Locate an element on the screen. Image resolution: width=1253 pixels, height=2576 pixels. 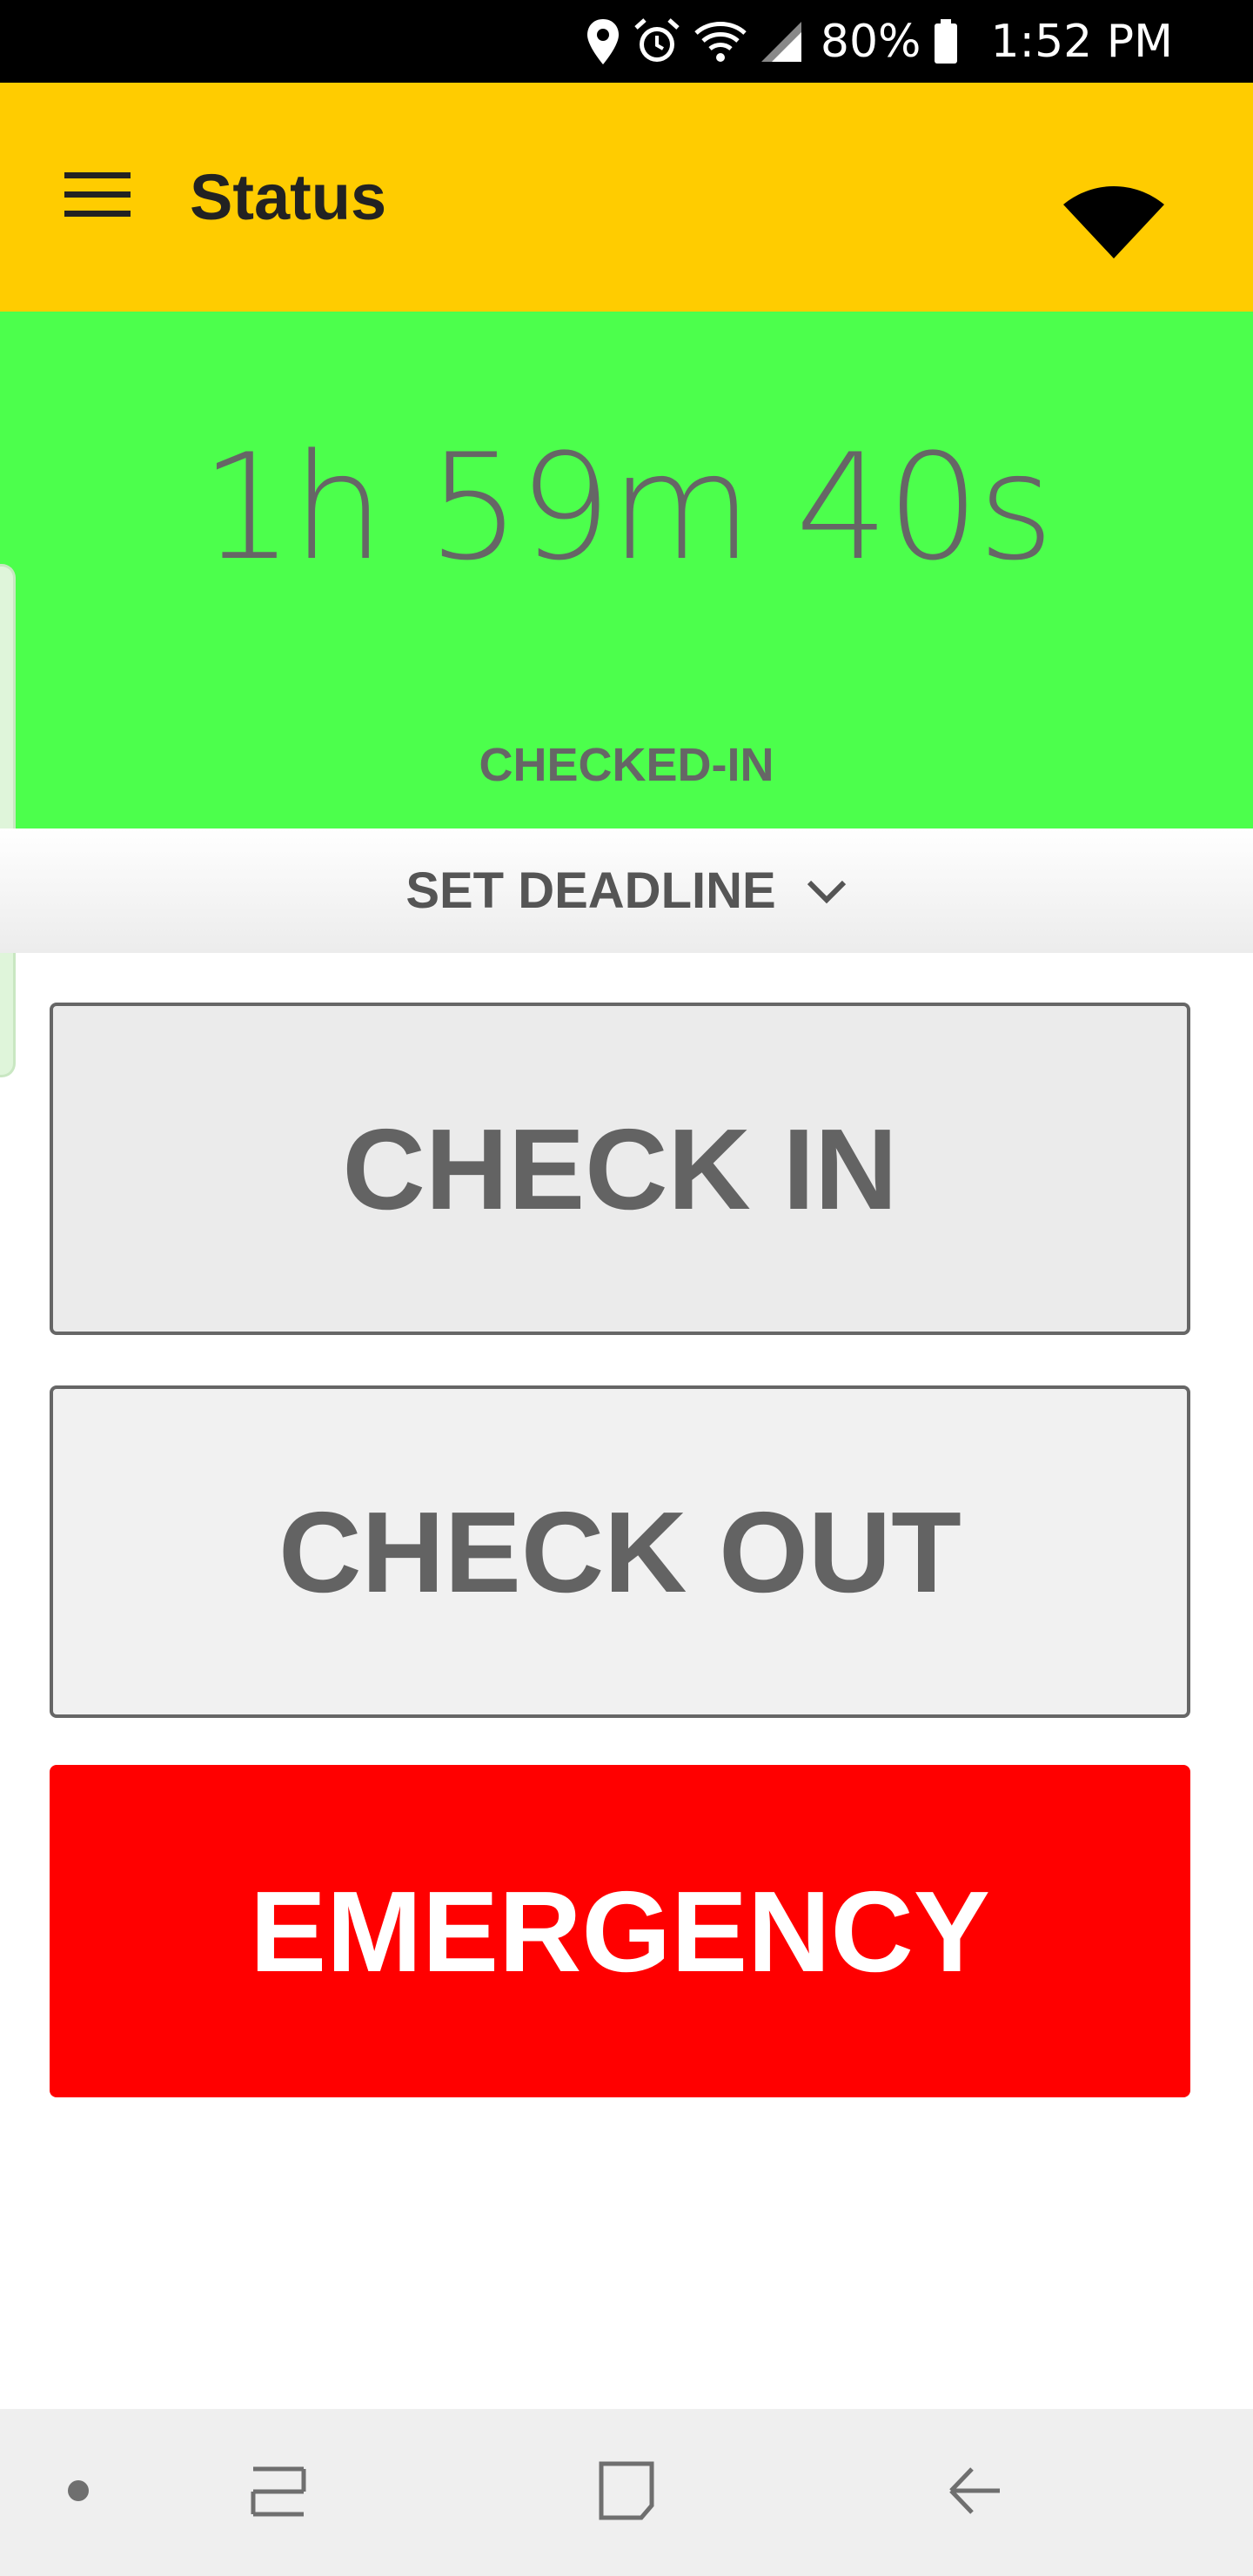
navigation-bar is located at coordinates (626, 2492).